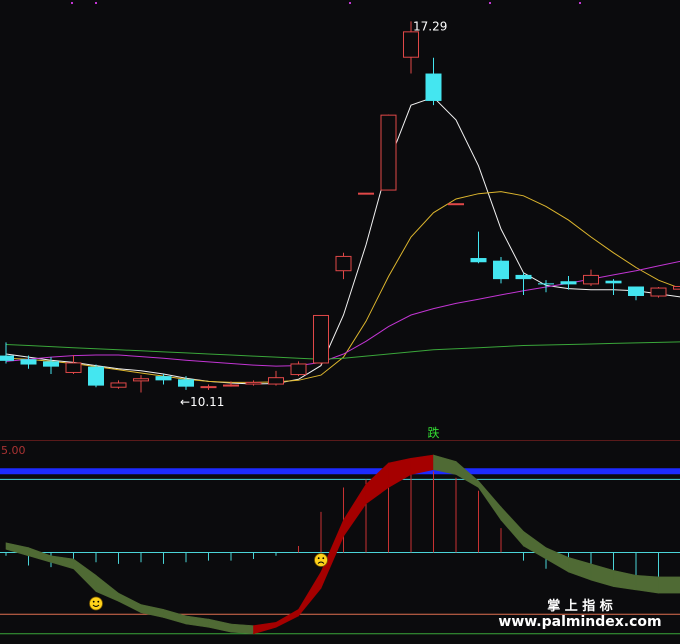  Describe the element at coordinates (13, 450) in the screenshot. I see `indicator-tick-label: 5.00` at that location.